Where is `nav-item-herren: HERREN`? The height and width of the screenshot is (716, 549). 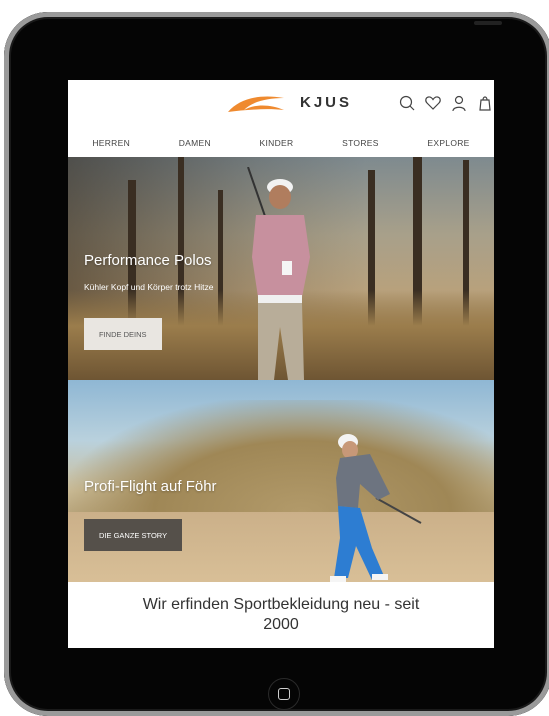 nav-item-herren: HERREN is located at coordinates (111, 143).